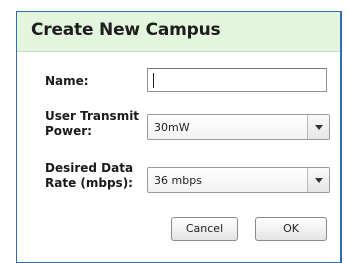  I want to click on name-input, so click(237, 80).